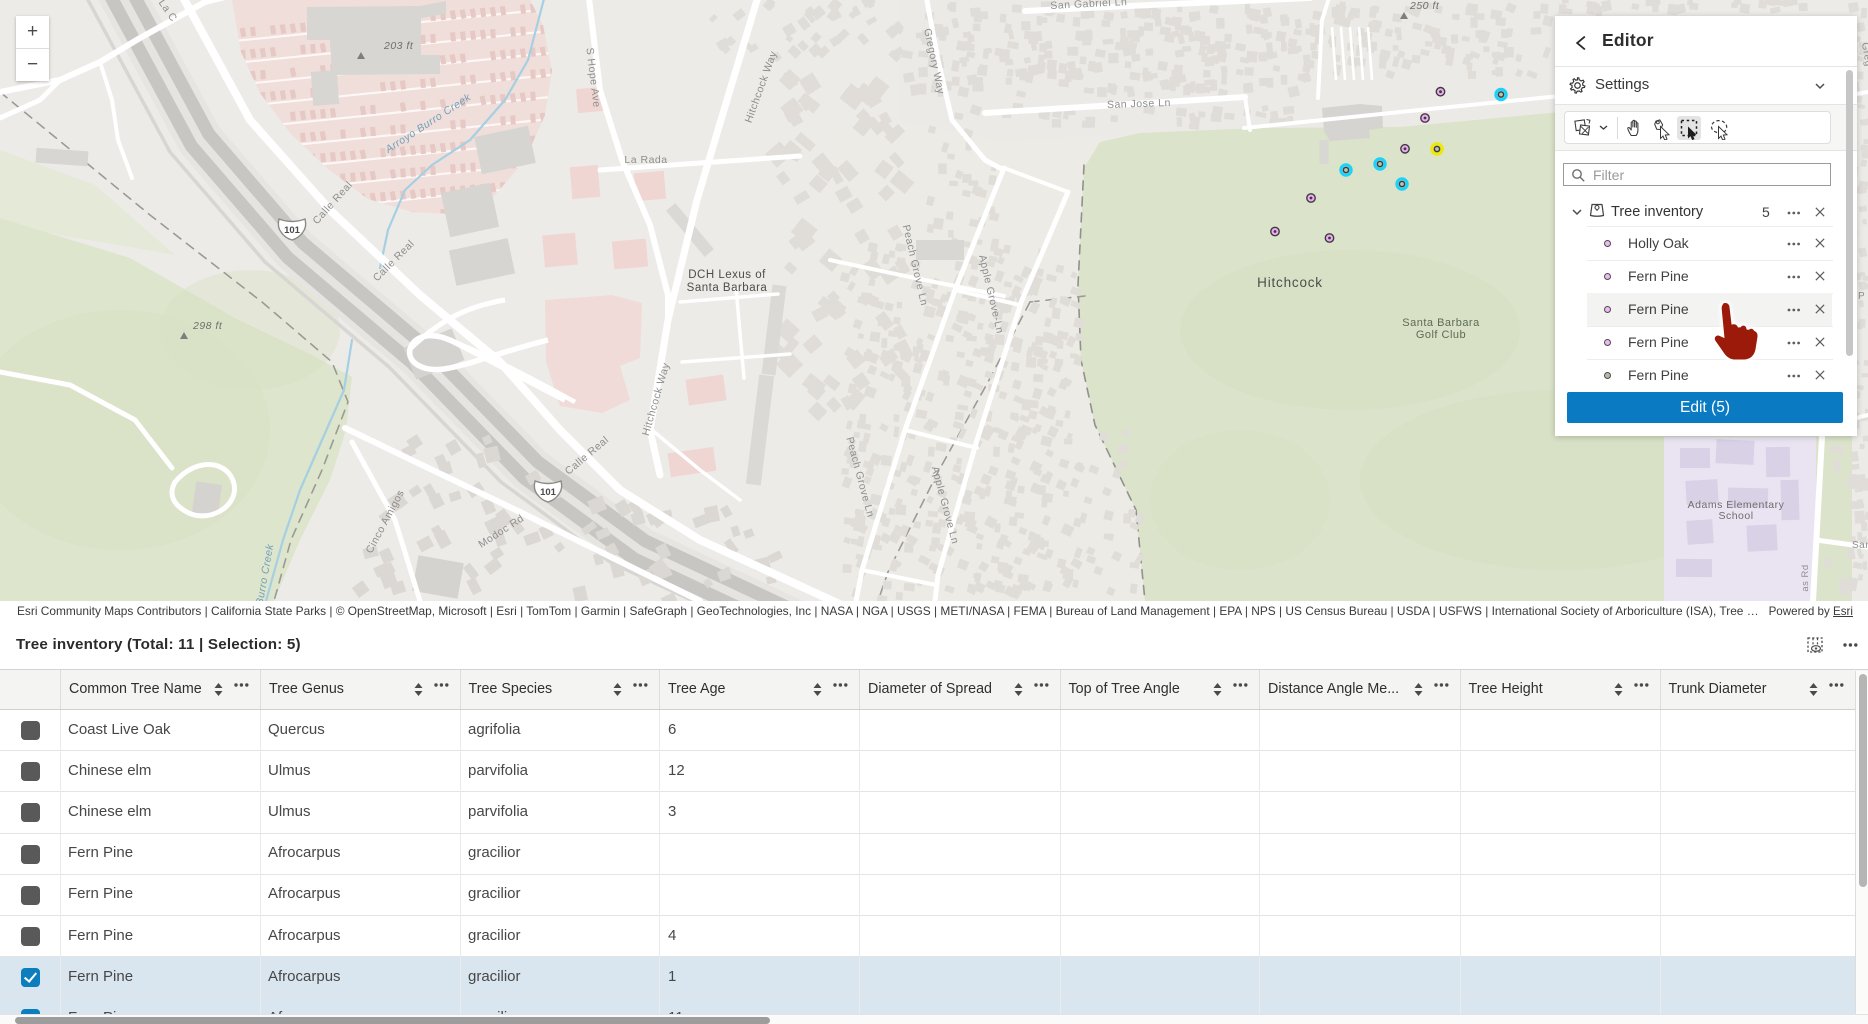  What do you see at coordinates (1860, 545) in the screenshot?
I see `svg-text: San` at bounding box center [1860, 545].